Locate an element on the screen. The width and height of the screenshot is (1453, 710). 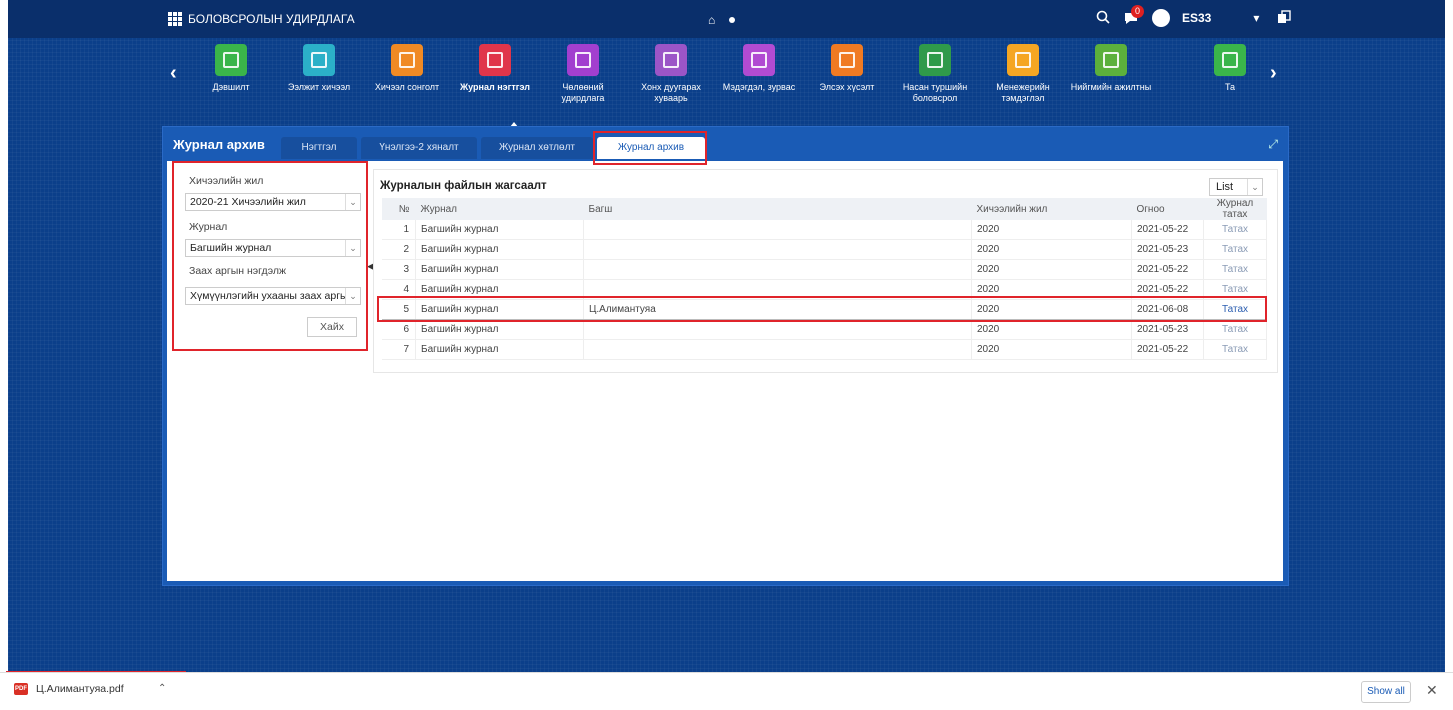
close-icon: ✕ is located at coordinates (1432, 690).